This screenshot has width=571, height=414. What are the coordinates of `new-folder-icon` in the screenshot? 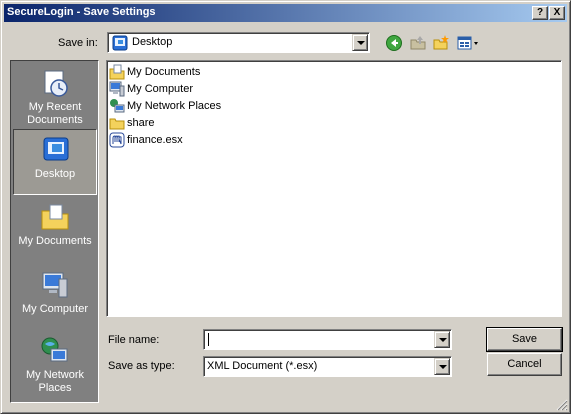 It's located at (441, 42).